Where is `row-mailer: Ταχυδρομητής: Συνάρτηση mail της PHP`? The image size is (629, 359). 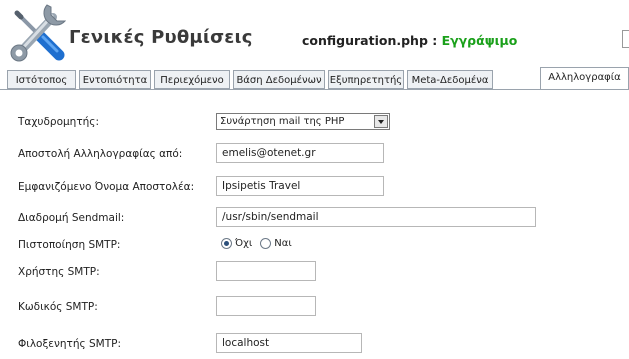 row-mailer: Ταχυδρομητής: Συνάρτηση mail της PHP is located at coordinates (318, 124).